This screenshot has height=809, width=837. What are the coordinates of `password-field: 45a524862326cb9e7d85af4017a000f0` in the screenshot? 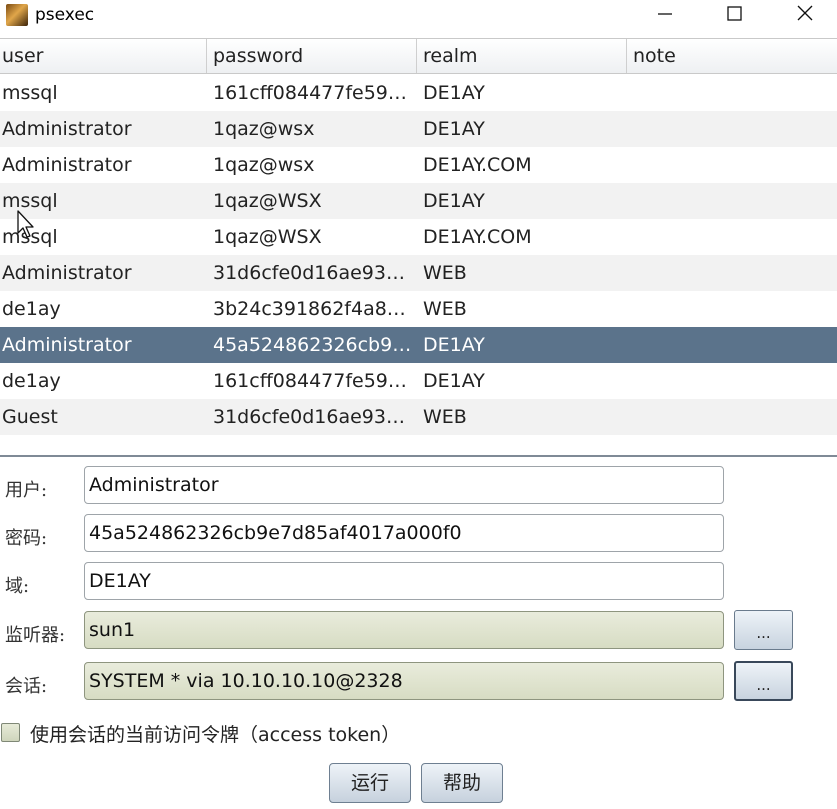 It's located at (404, 533).